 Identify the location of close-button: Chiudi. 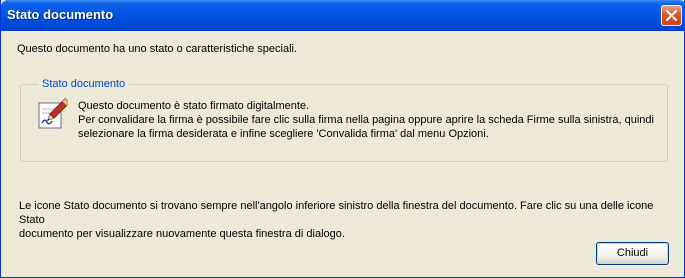
(632, 253).